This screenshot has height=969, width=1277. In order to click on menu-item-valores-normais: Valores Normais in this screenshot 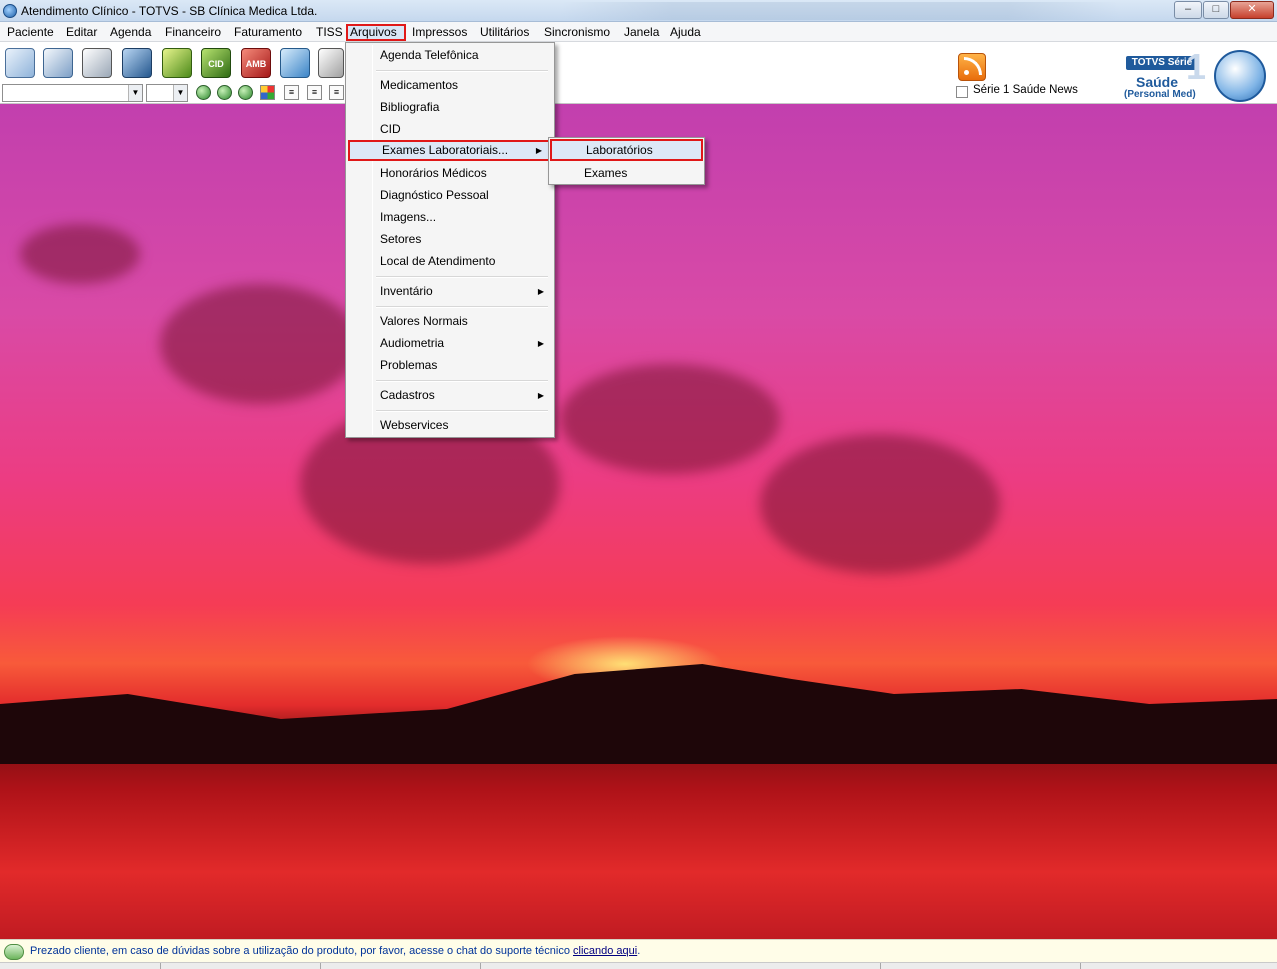, I will do `click(450, 321)`.